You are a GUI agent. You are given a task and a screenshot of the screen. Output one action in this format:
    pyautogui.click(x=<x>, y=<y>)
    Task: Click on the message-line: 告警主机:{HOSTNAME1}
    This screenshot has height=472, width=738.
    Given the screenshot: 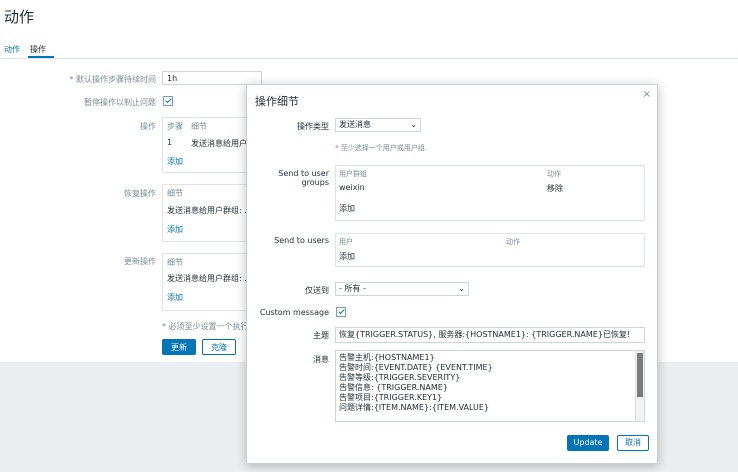 What is the action you would take?
    pyautogui.click(x=387, y=357)
    